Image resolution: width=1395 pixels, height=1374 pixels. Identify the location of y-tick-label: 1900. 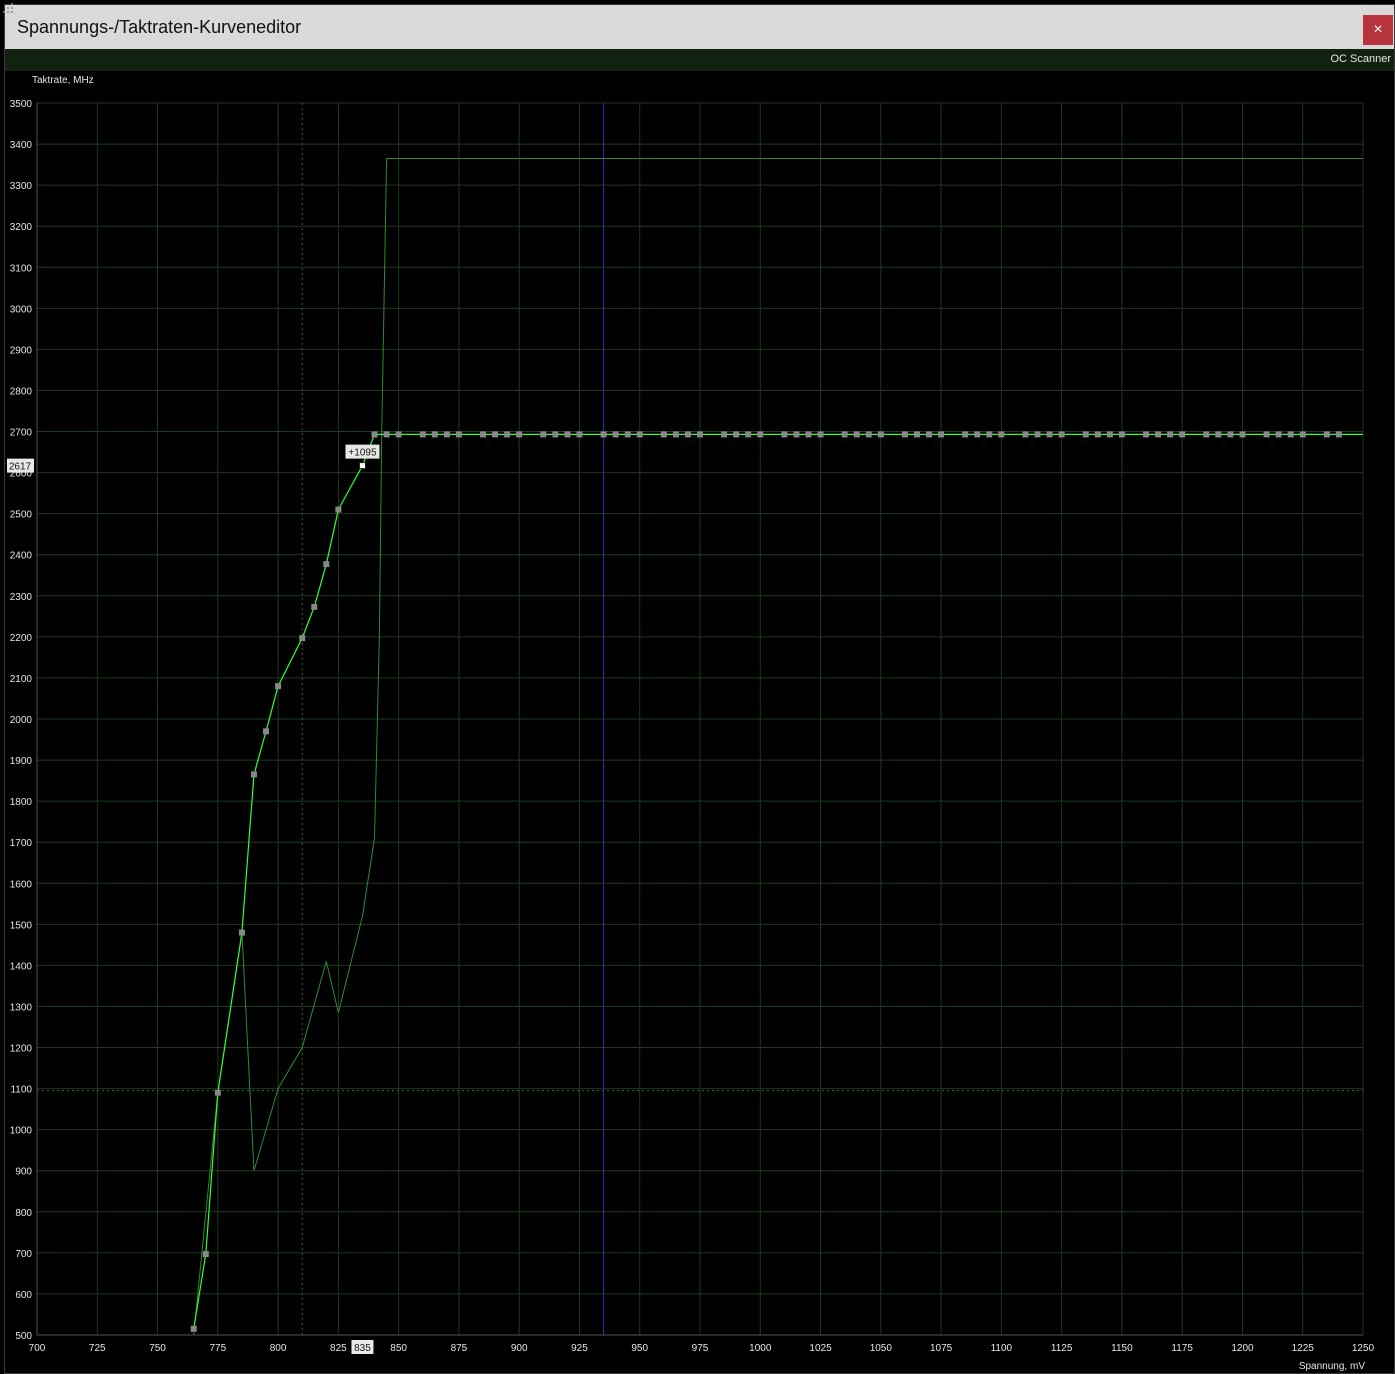
(21, 761).